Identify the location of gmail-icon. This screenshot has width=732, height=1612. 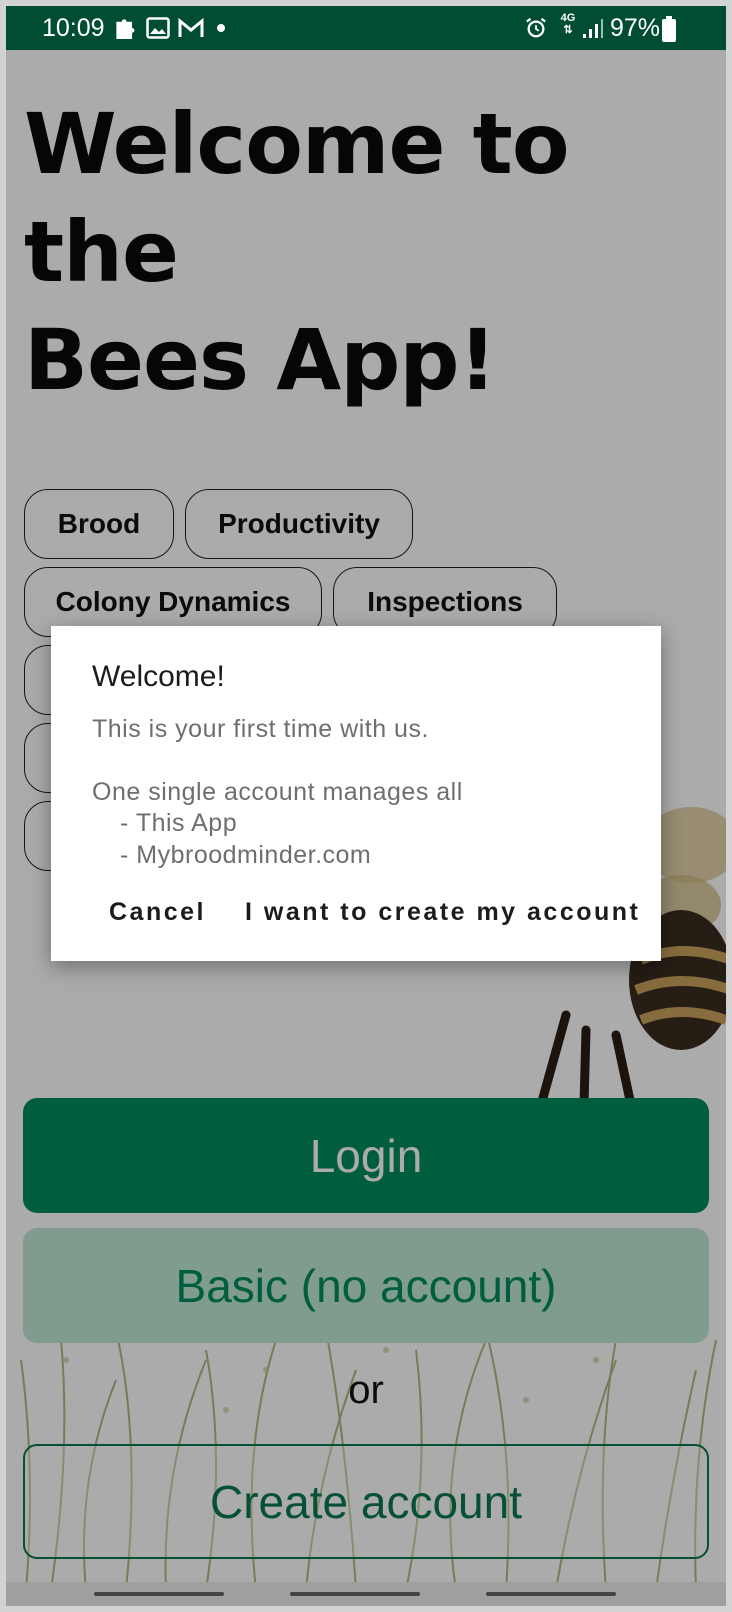
(191, 27).